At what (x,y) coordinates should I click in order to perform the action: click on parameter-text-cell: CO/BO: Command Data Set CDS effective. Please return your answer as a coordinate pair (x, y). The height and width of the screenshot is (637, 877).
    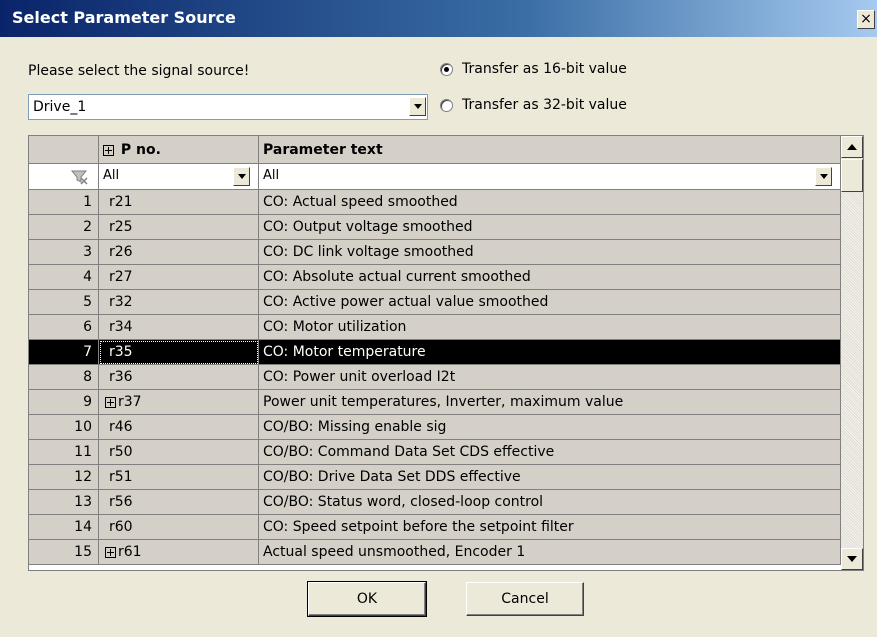
    Looking at the image, I should click on (550, 452).